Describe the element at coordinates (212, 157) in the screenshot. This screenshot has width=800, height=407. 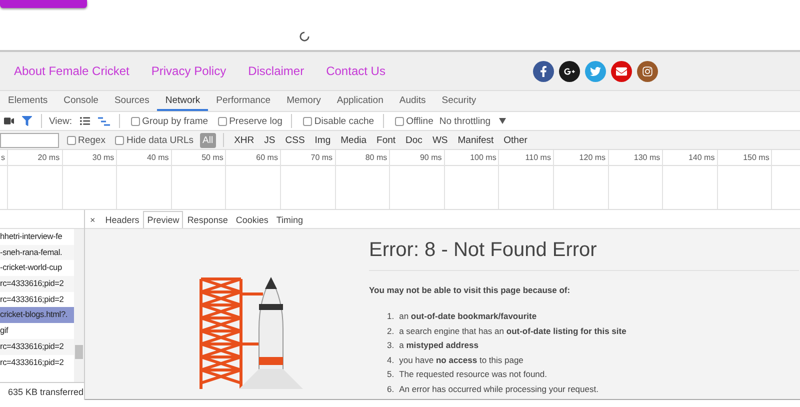
I see `time-tick: 50 ms` at that location.